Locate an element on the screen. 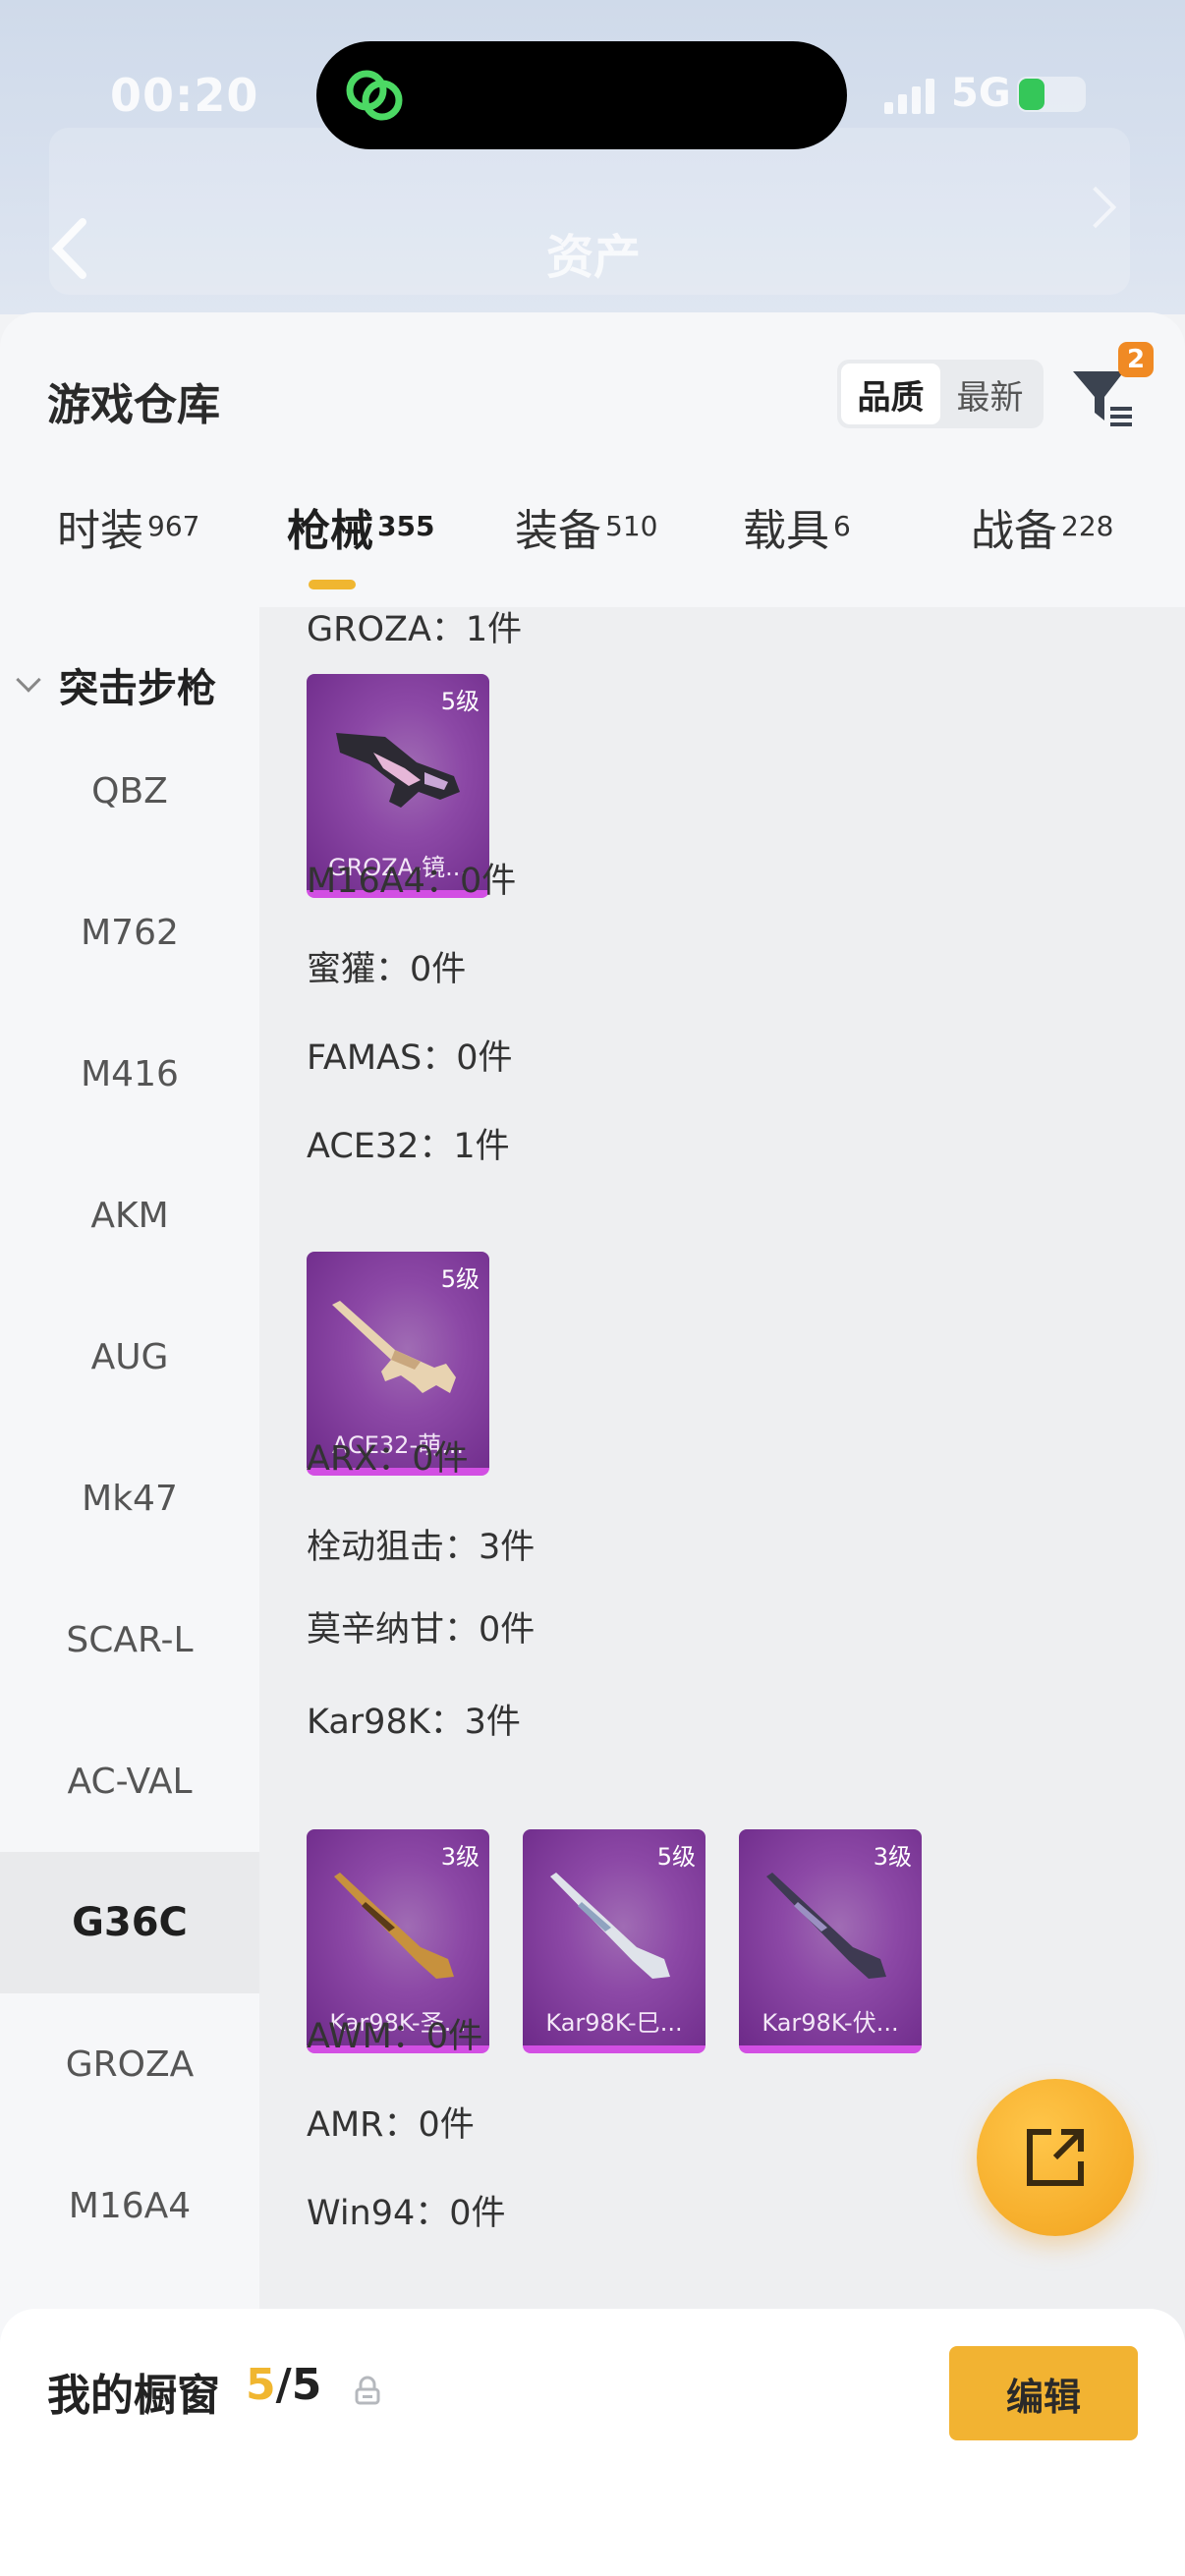 The height and width of the screenshot is (2576, 1185). filter-count-badge: 2 is located at coordinates (1136, 359).